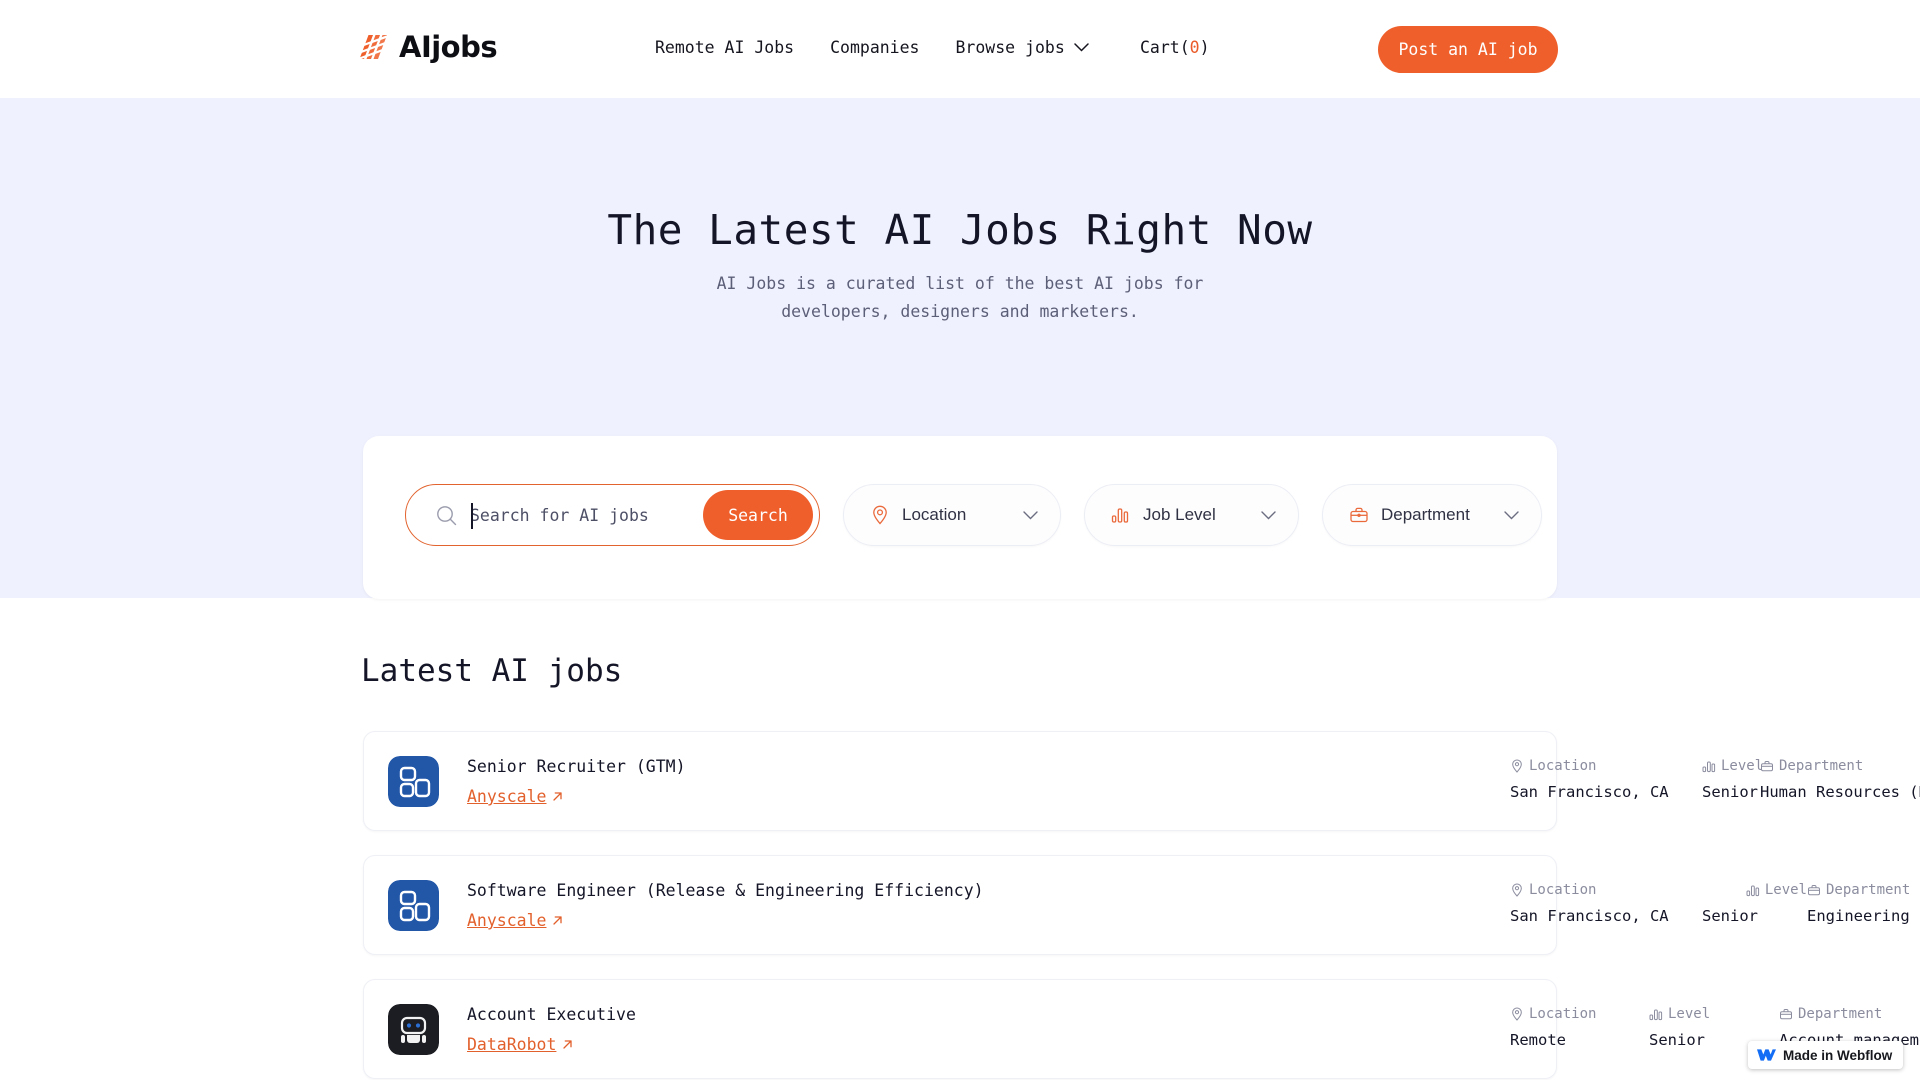 The image size is (1920, 1080). I want to click on job-meta-location: Location San Francisco, CA, so click(1606, 779).